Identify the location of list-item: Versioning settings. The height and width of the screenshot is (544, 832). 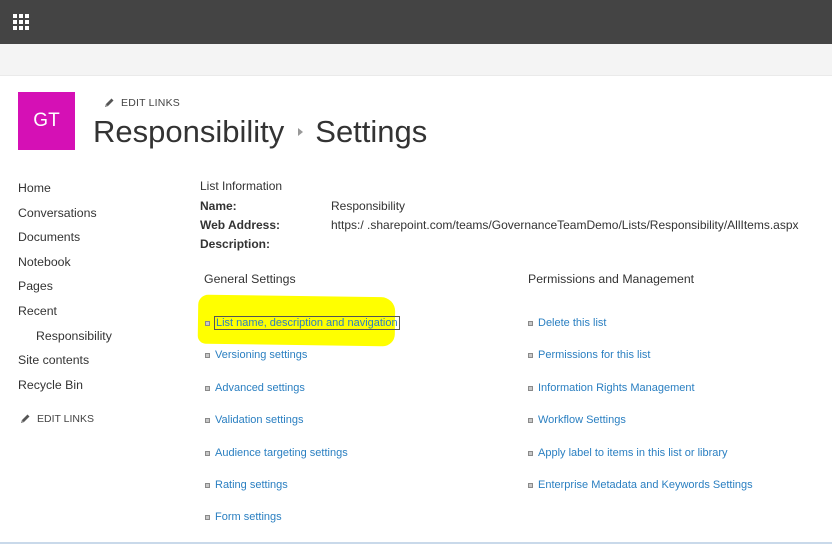
(302, 365).